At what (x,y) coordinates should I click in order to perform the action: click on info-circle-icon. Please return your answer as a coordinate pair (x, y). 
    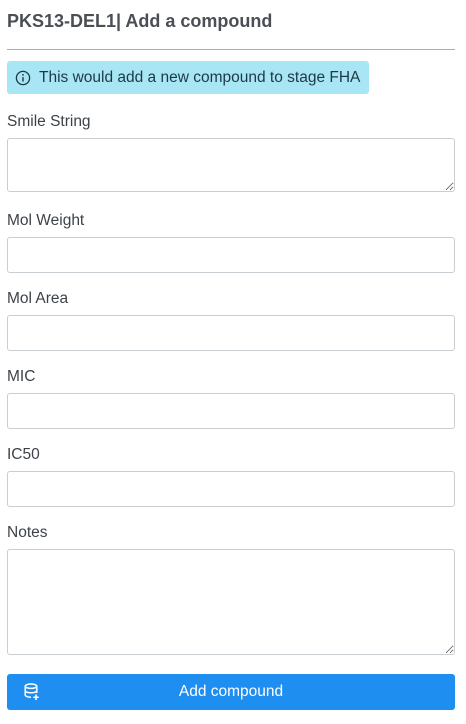
    Looking at the image, I should click on (23, 78).